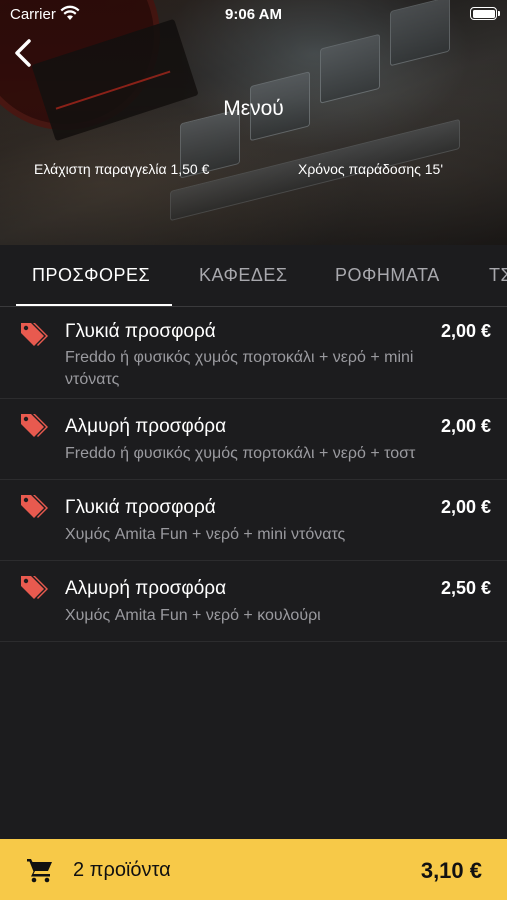  I want to click on page-title: Μενού, so click(253, 108).